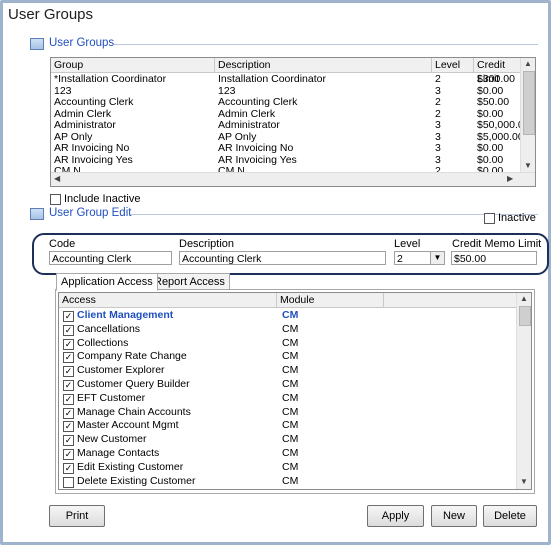 This screenshot has width=551, height=545. Describe the element at coordinates (288, 440) in the screenshot. I see `list-item: ✓ New Customer CM` at that location.